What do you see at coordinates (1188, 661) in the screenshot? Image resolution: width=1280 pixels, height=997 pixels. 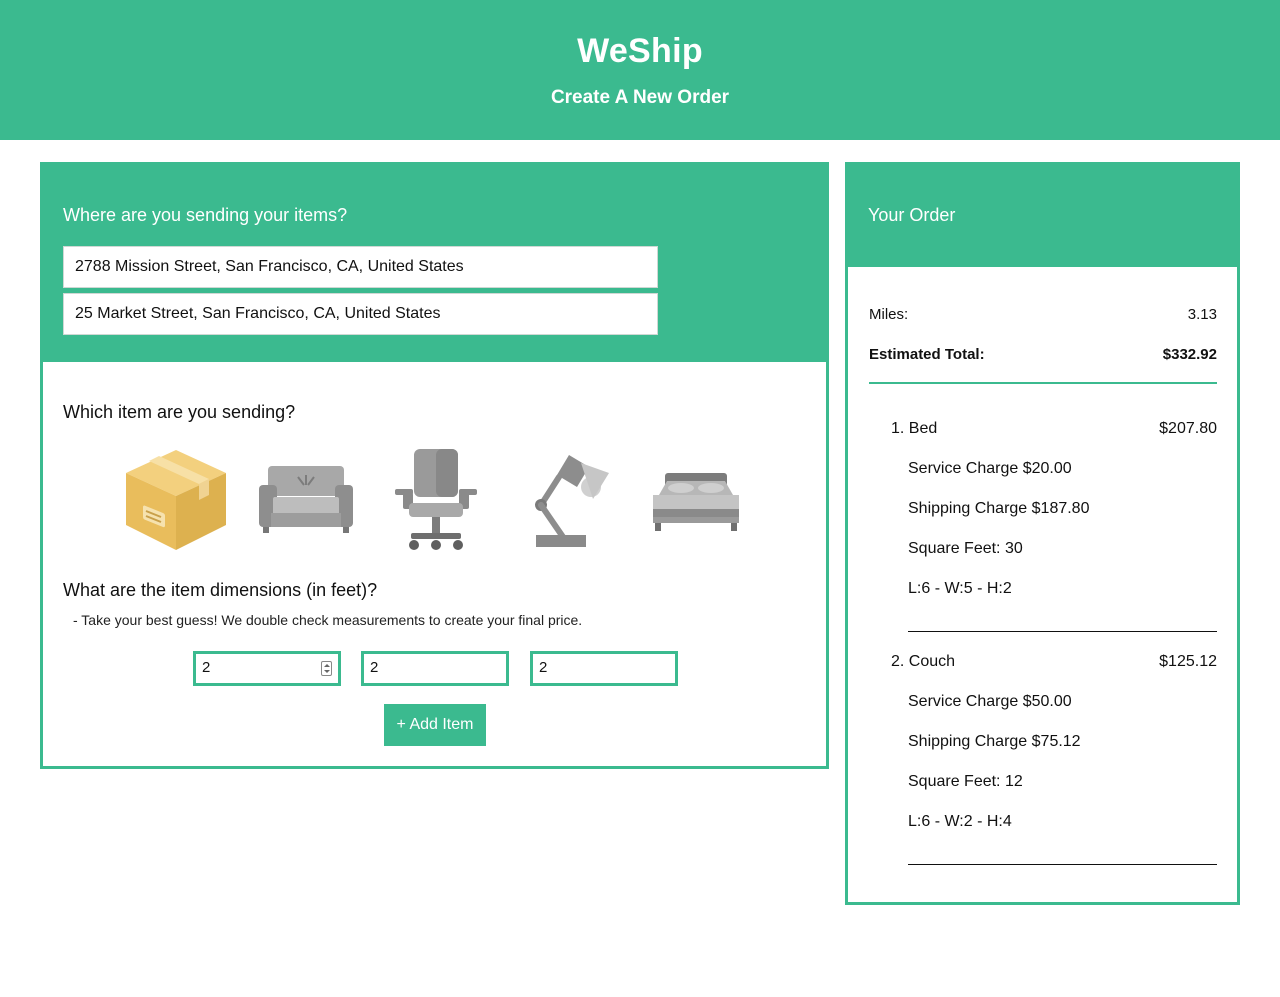 I see `order-item-price: $125.12` at bounding box center [1188, 661].